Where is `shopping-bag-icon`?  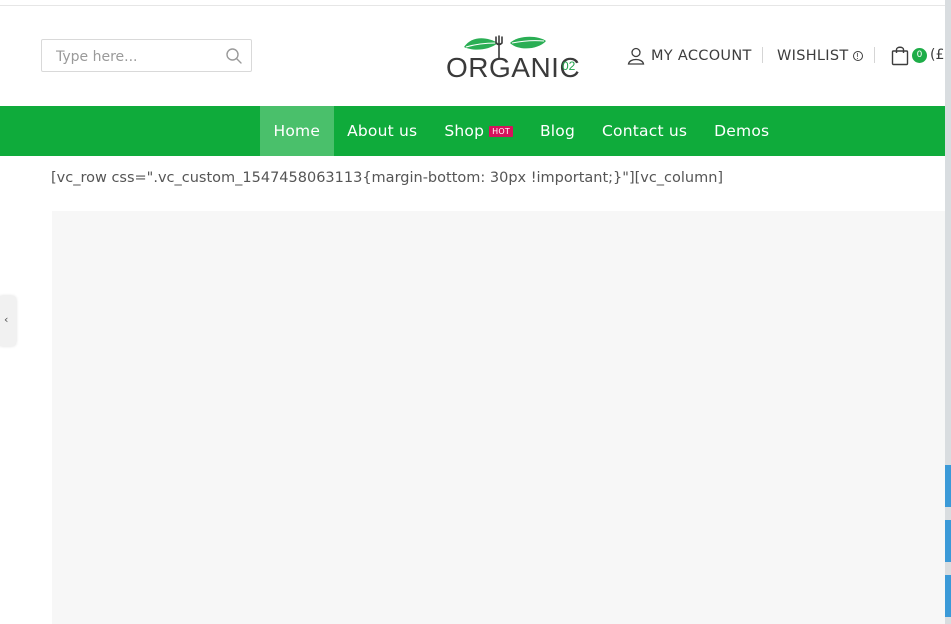 shopping-bag-icon is located at coordinates (900, 55).